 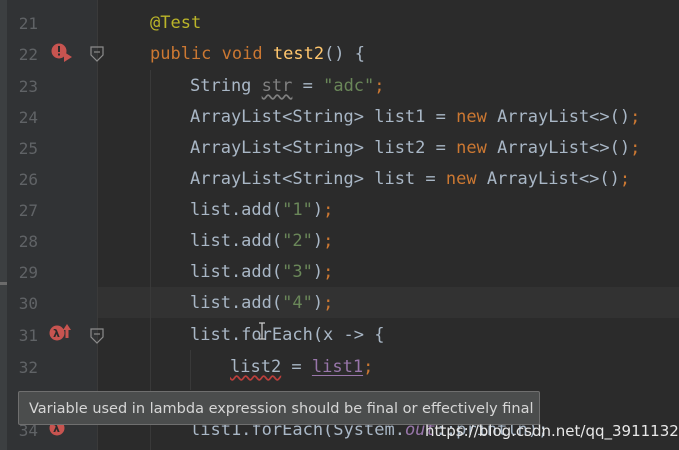 I want to click on left-edge-strip, so click(x=3, y=225).